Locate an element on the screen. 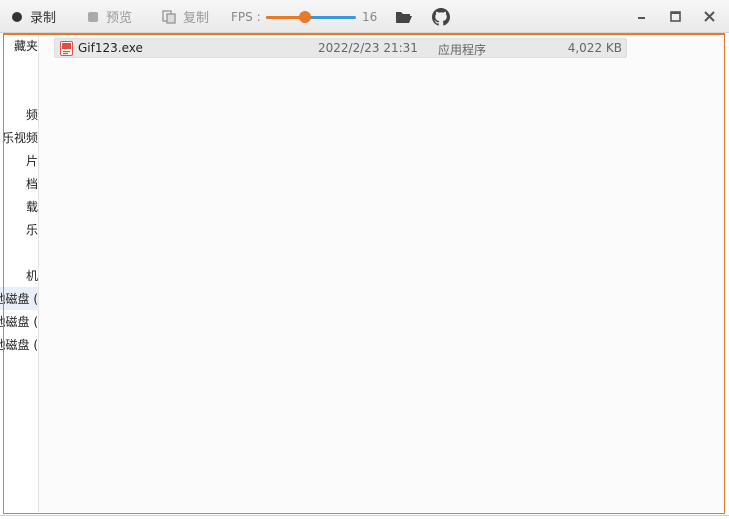 Image resolution: width=729 pixels, height=519 pixels. minimize-icon is located at coordinates (641, 18).